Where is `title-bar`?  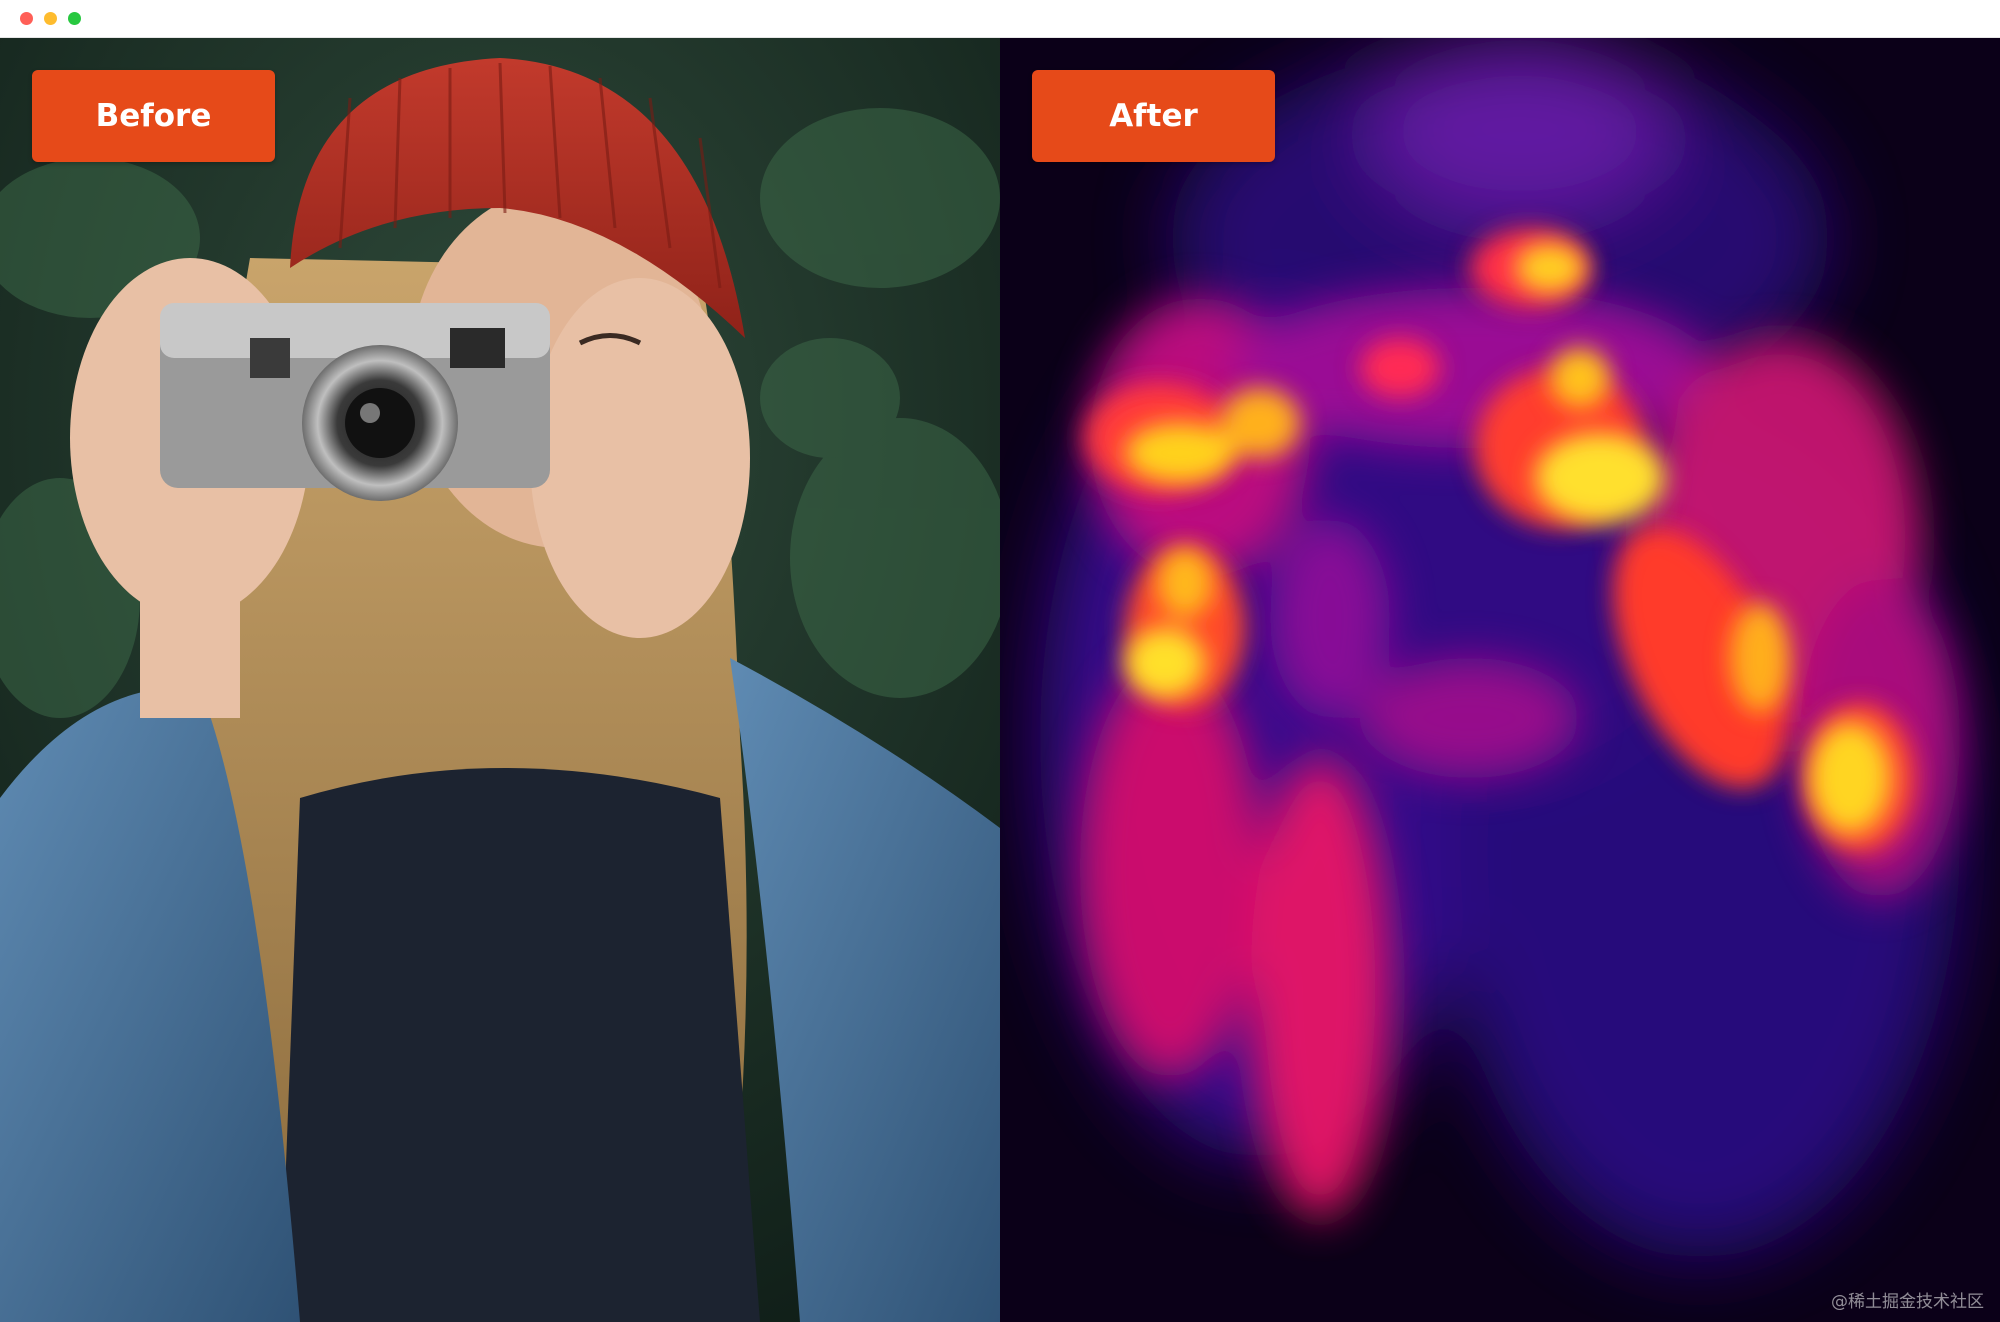 title-bar is located at coordinates (1000, 19).